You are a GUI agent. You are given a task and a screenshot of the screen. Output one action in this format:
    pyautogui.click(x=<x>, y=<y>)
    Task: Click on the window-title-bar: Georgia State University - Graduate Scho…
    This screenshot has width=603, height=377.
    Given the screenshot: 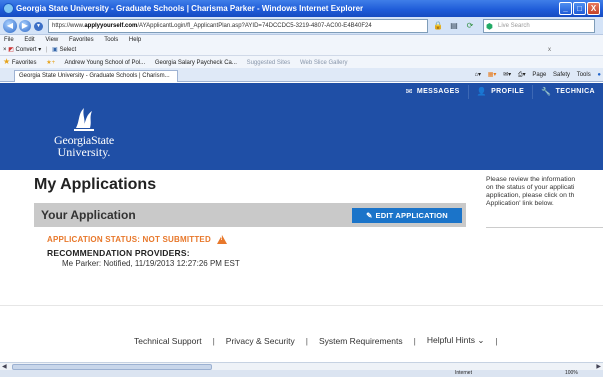 What is the action you would take?
    pyautogui.click(x=301, y=8)
    